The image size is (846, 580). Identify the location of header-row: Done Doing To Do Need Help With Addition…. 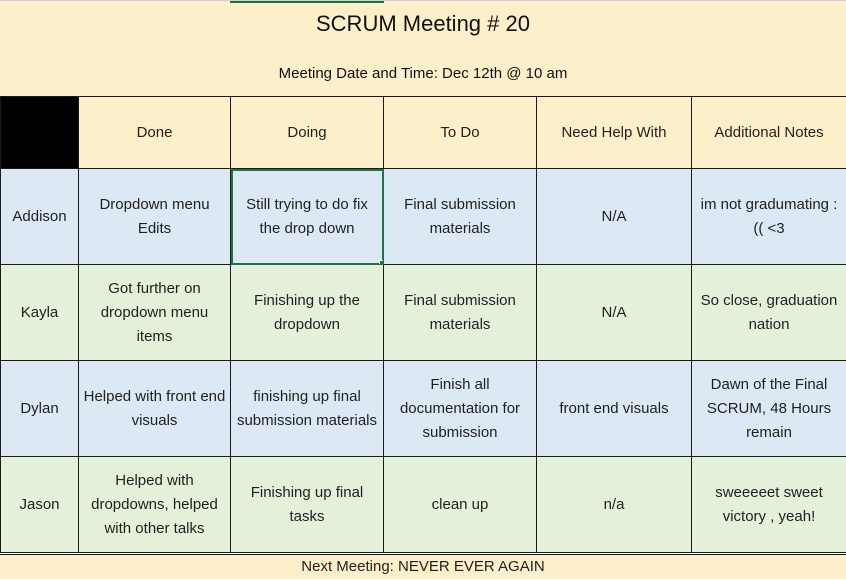
(423, 132).